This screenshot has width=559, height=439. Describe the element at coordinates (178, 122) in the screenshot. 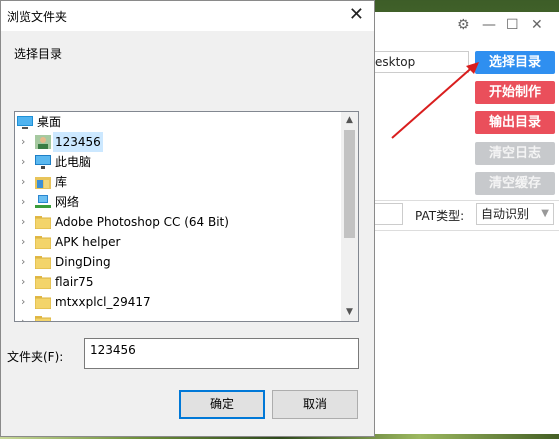

I see `tree-item: 桌面` at that location.